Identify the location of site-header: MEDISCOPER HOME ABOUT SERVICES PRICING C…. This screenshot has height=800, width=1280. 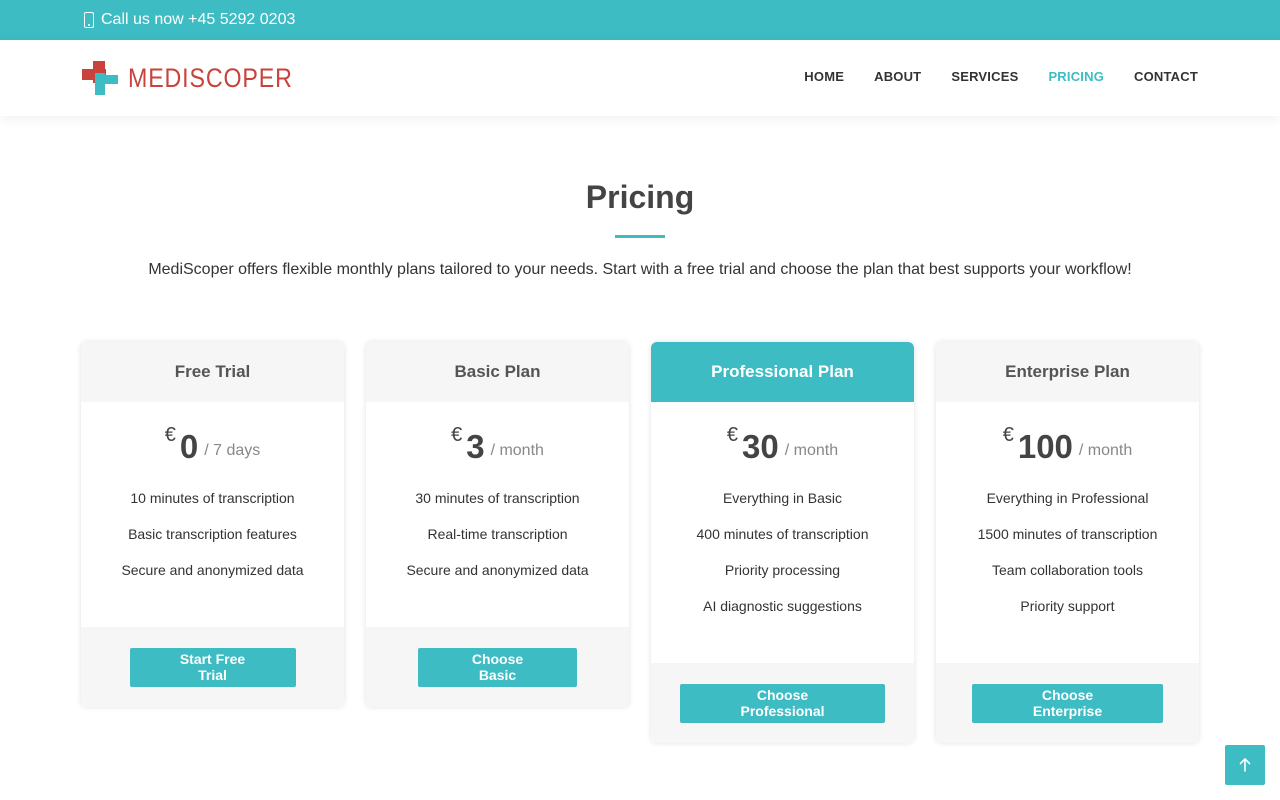
(640, 78).